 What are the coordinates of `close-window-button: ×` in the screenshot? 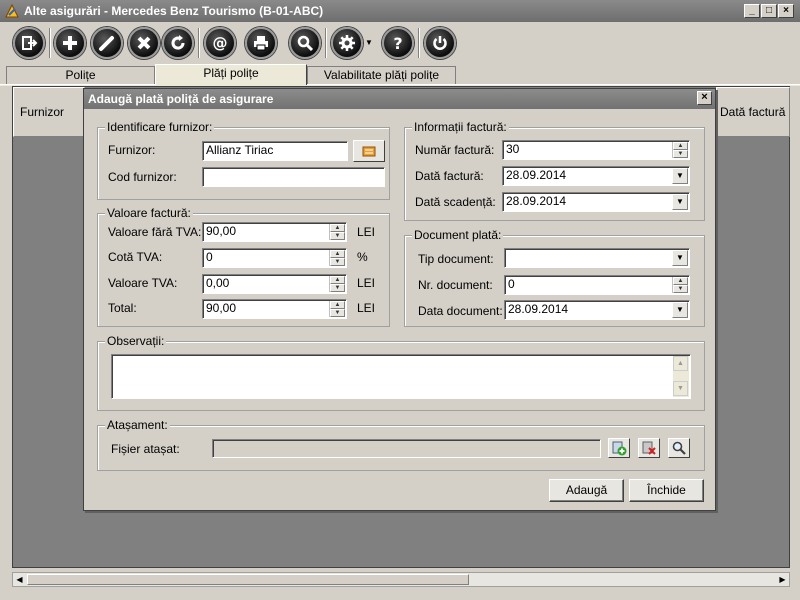 It's located at (786, 11).